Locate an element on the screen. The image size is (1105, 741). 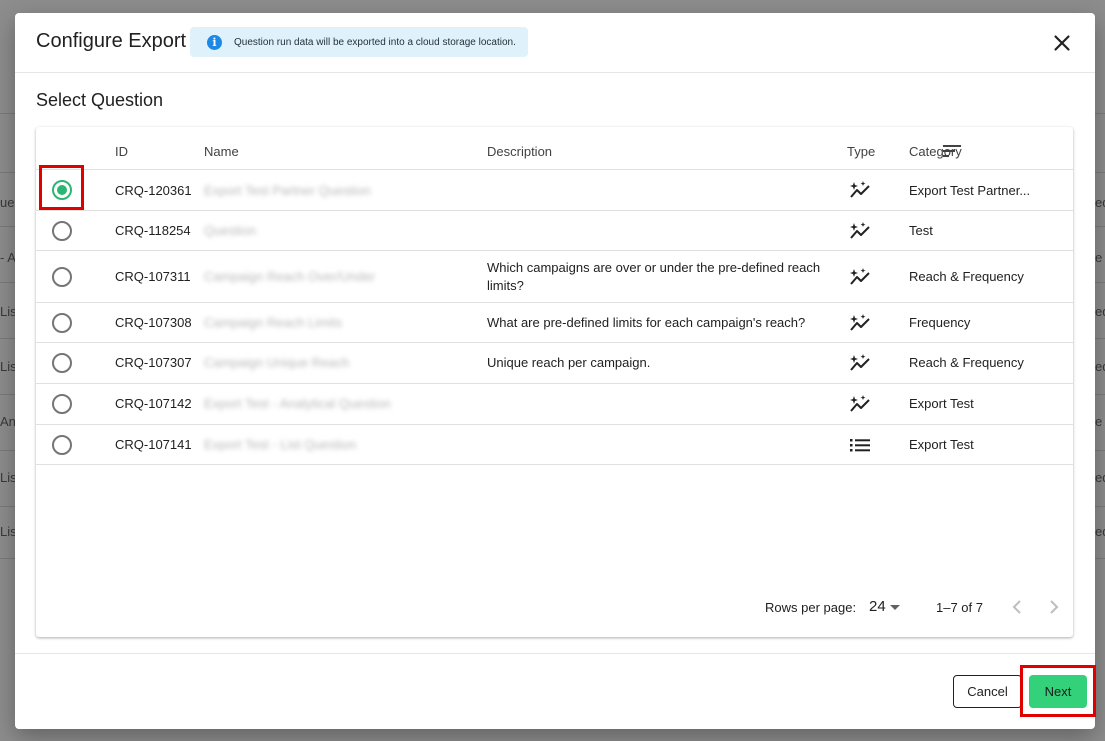
background-text: An is located at coordinates (7, 421).